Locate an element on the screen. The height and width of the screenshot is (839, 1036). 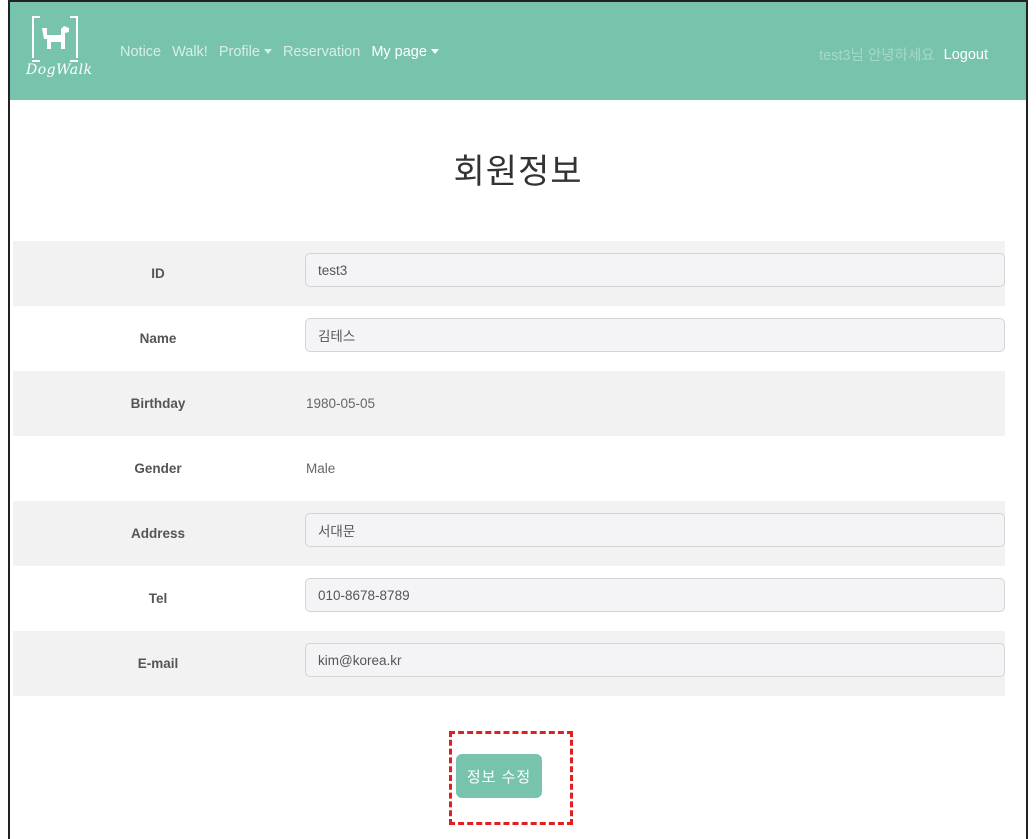
logout-link: Logout is located at coordinates (966, 55).